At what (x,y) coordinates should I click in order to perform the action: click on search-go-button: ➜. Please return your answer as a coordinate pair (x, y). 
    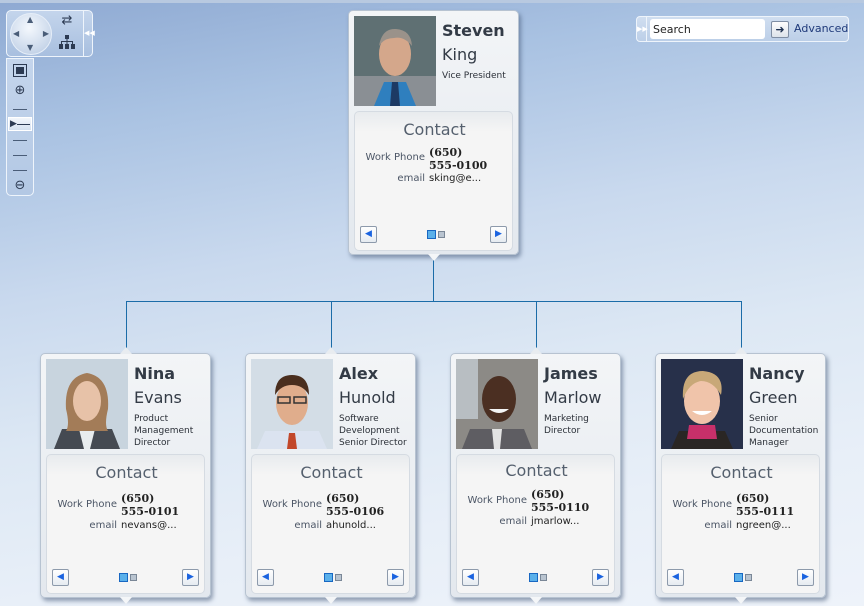
    Looking at the image, I should click on (780, 29).